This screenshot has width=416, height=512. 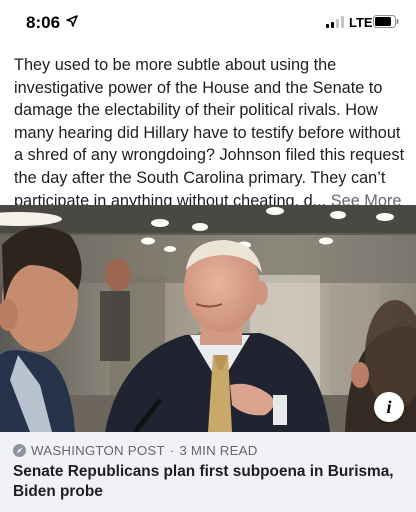 I want to click on read-time: 3 MIN READ, so click(x=218, y=450).